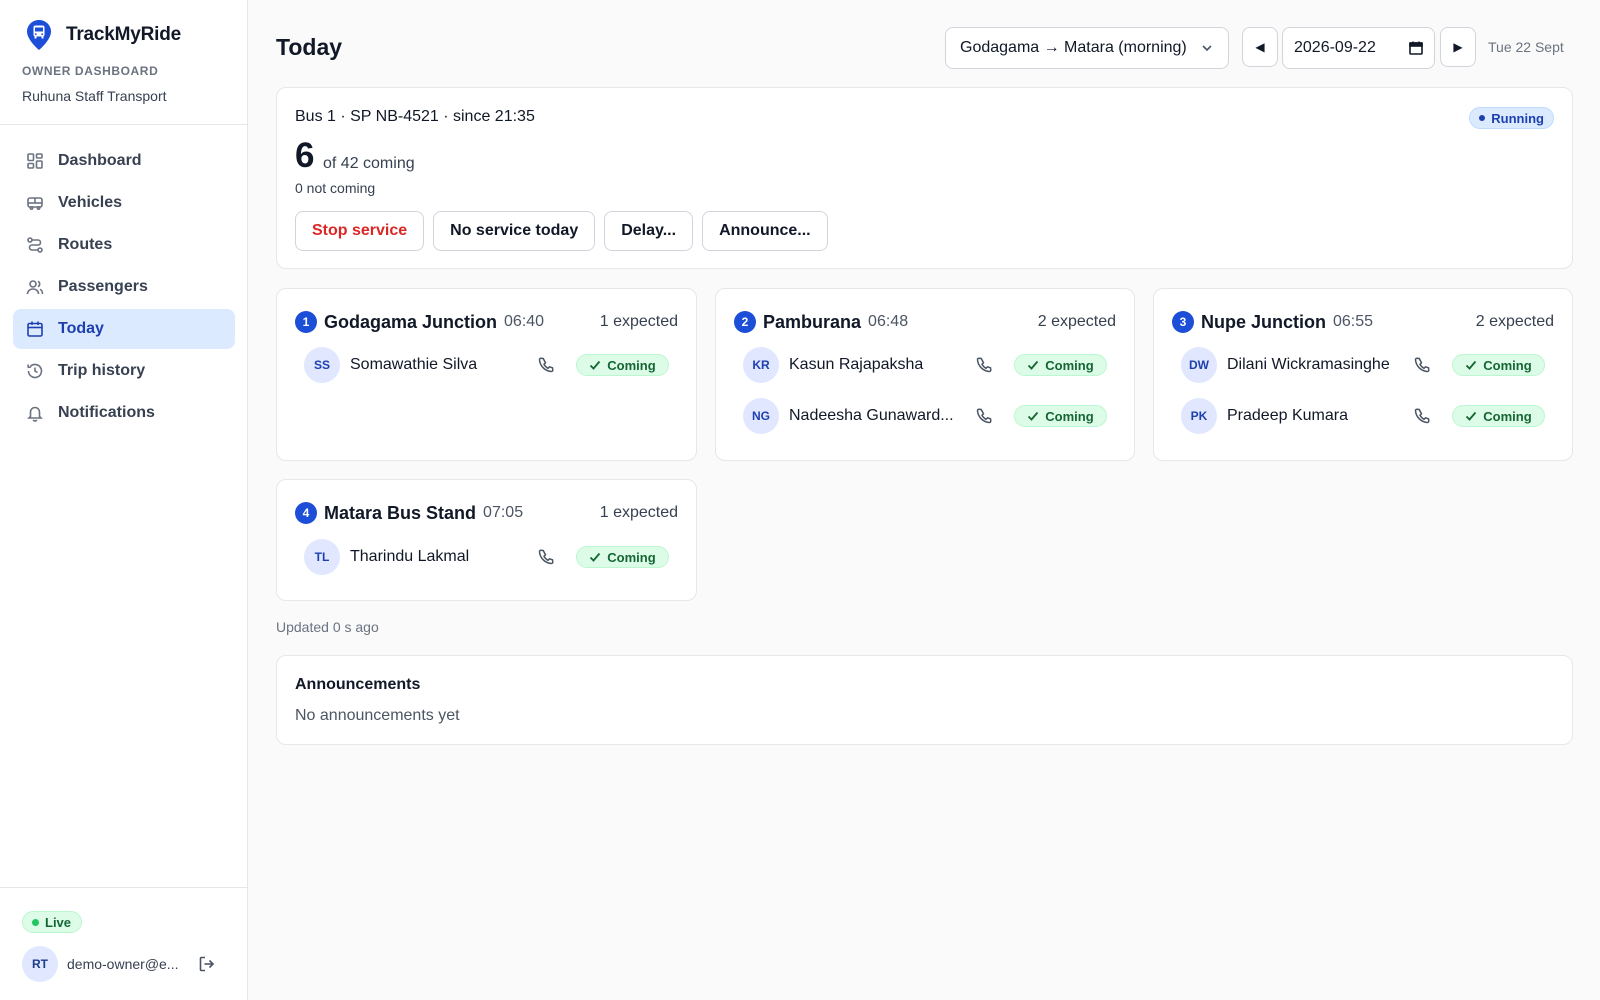  Describe the element at coordinates (124, 245) in the screenshot. I see `sidebar-item-routes: Routes` at that location.